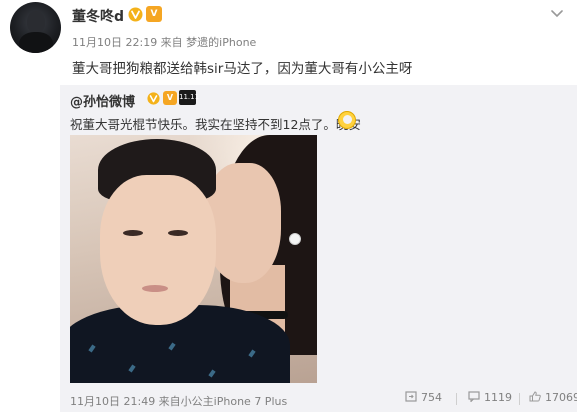 The image size is (577, 412). I want to click on like-count-value: 17069, so click(561, 397).